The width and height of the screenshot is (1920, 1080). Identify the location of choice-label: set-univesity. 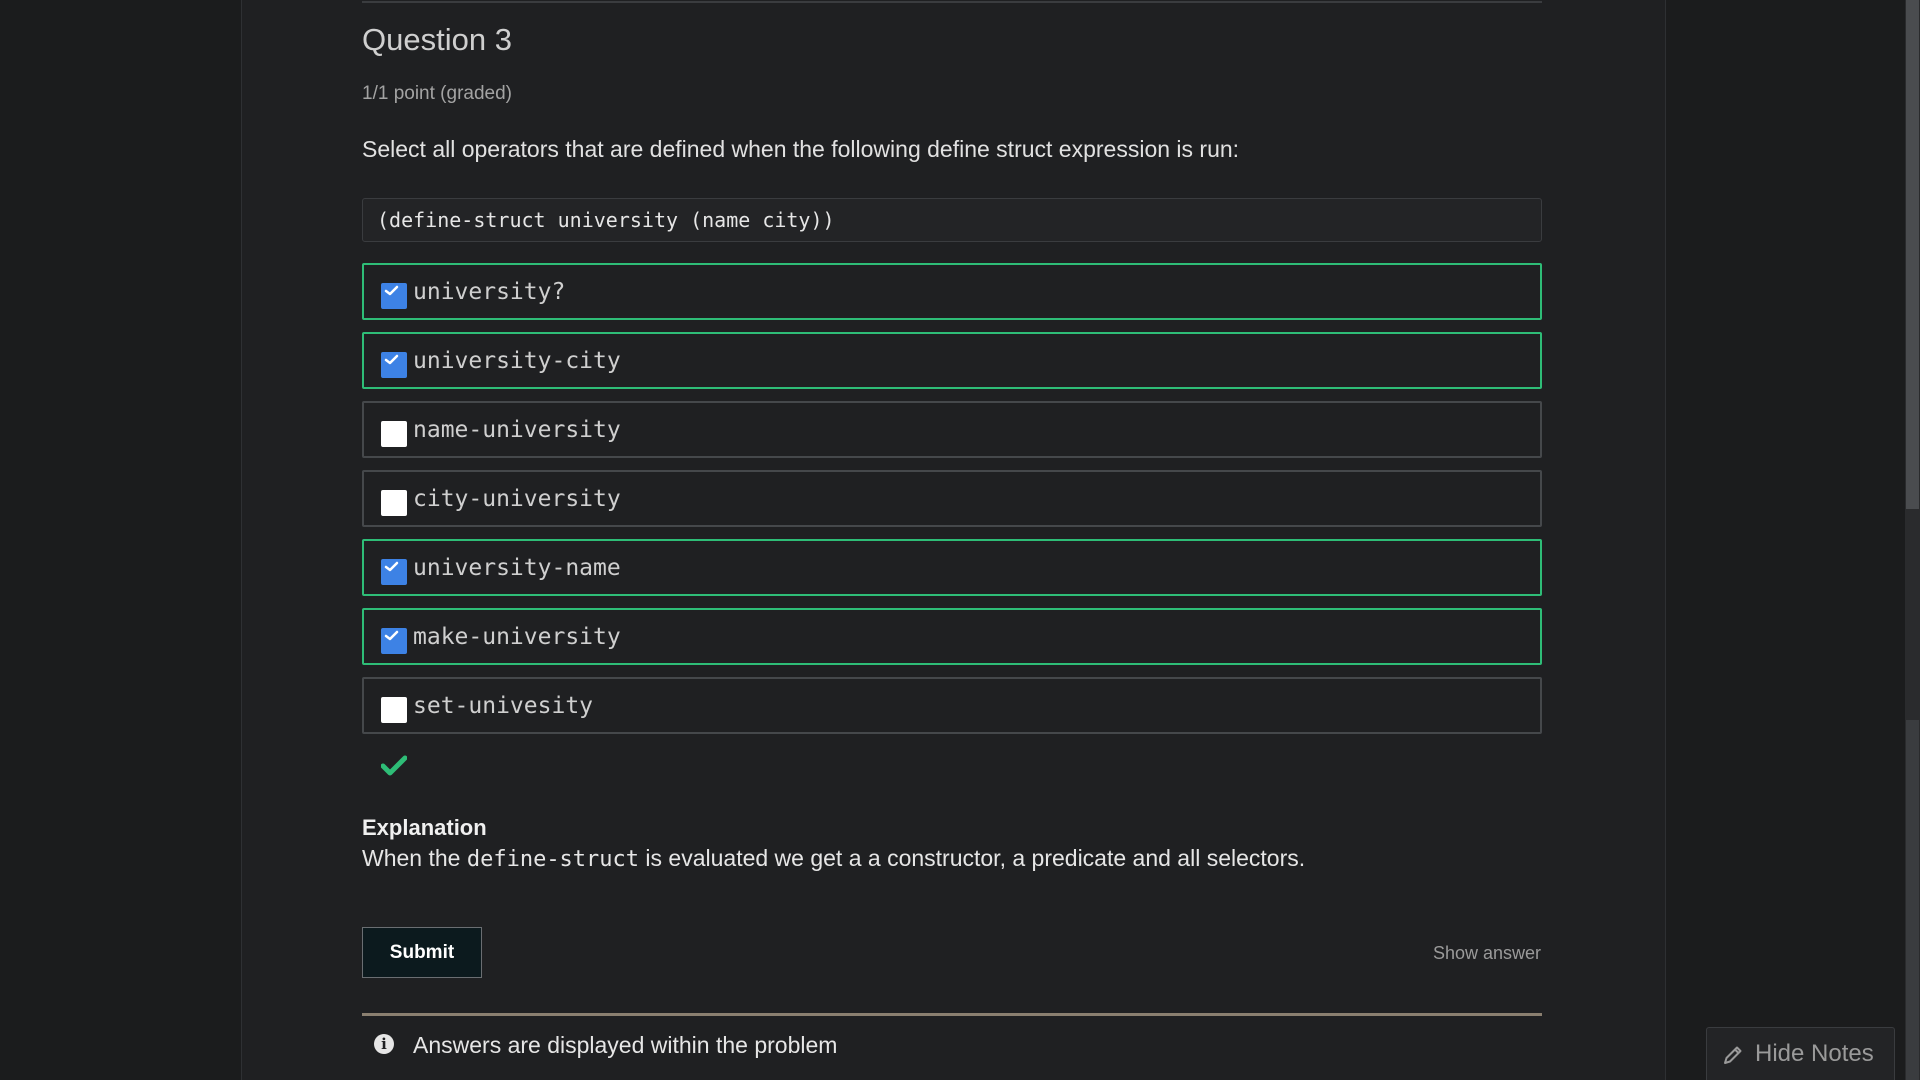
(503, 706).